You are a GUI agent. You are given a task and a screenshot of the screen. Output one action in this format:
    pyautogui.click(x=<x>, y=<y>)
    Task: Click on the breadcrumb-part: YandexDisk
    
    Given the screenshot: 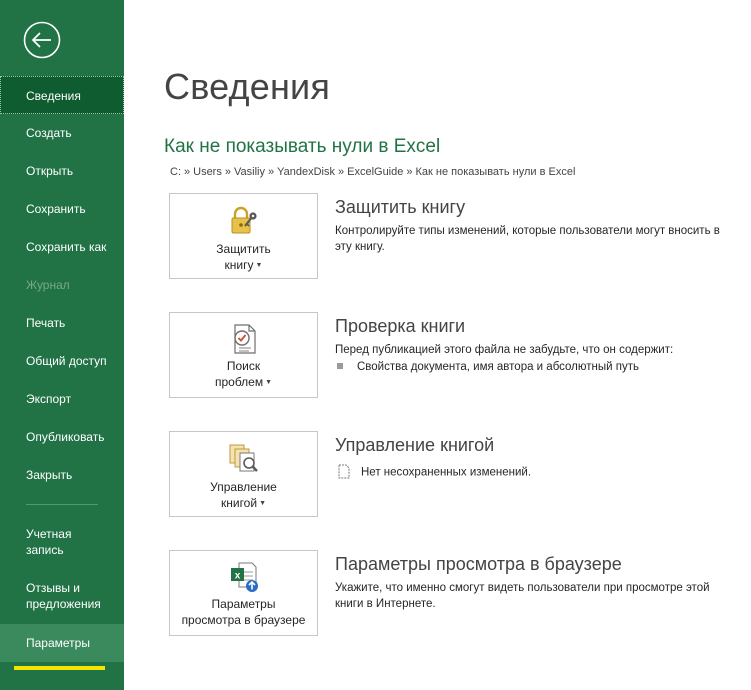 What is the action you would take?
    pyautogui.click(x=306, y=172)
    